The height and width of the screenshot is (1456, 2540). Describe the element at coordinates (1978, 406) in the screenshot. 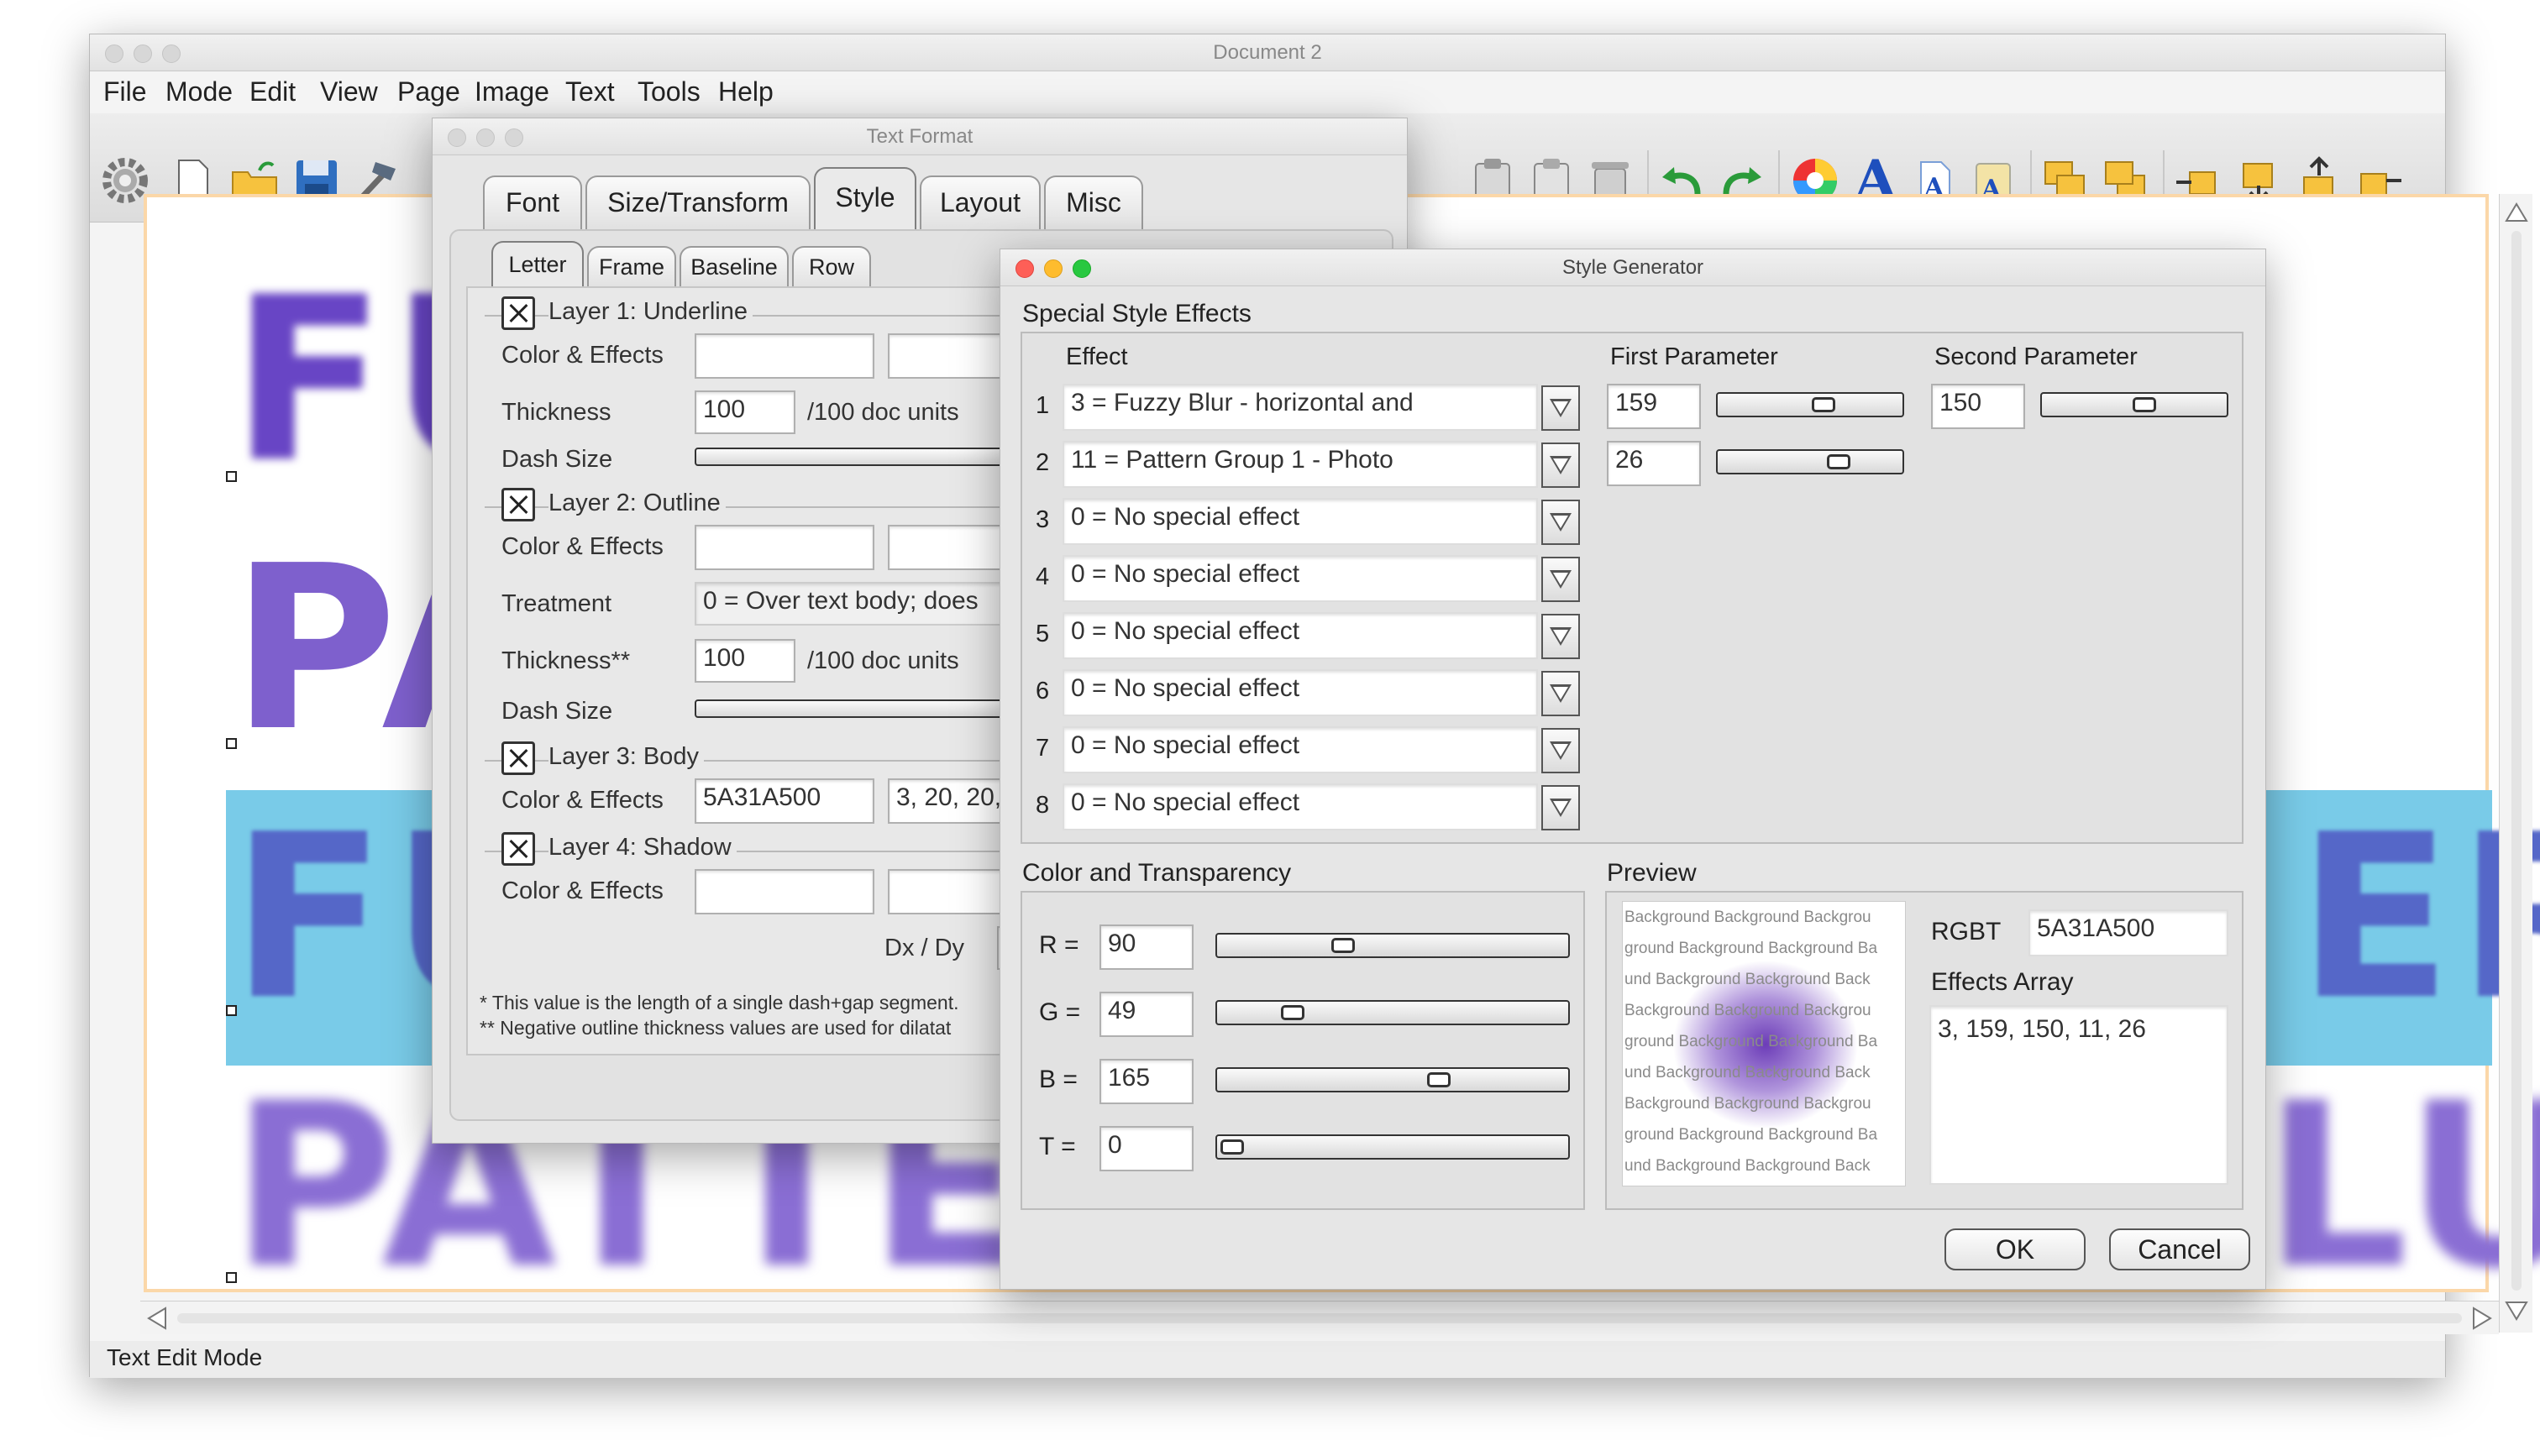

I see `effect1-second-param: 150` at that location.